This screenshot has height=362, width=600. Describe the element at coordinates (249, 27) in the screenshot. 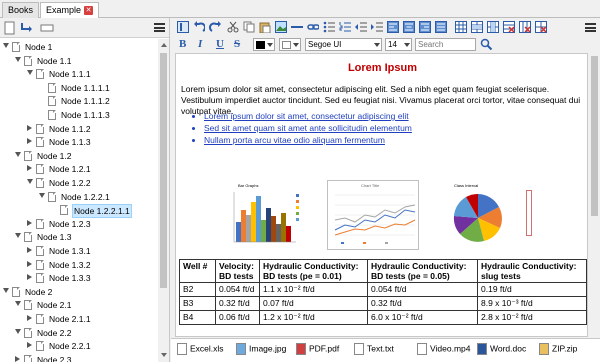

I see `copy-icon` at that location.